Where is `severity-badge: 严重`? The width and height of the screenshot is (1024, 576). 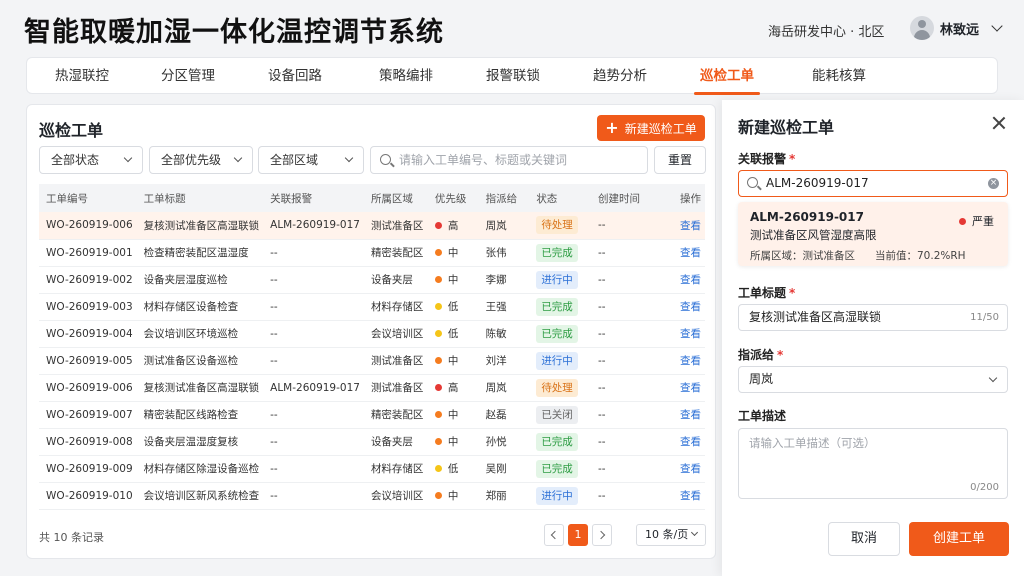
severity-badge: 严重 is located at coordinates (976, 221).